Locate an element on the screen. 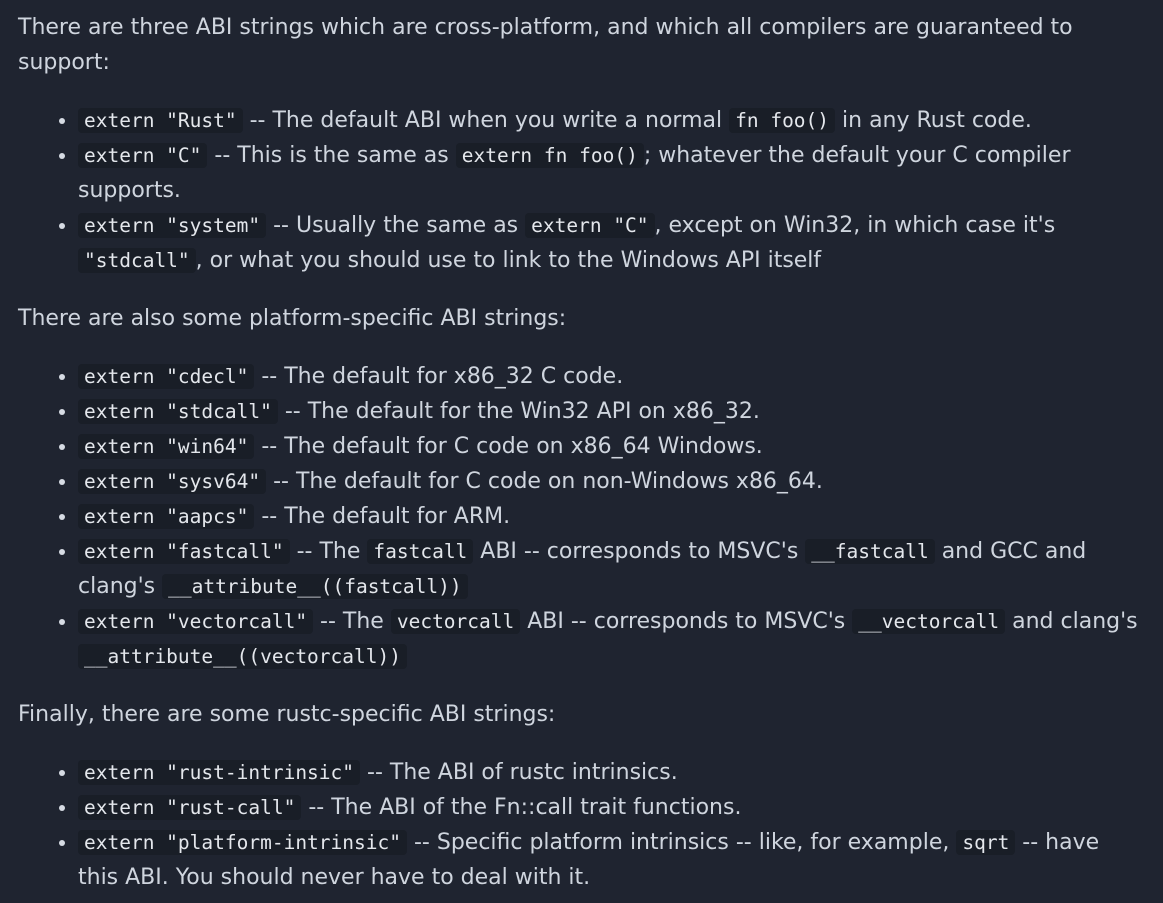  inline-code: extern "stdcall" is located at coordinates (178, 411).